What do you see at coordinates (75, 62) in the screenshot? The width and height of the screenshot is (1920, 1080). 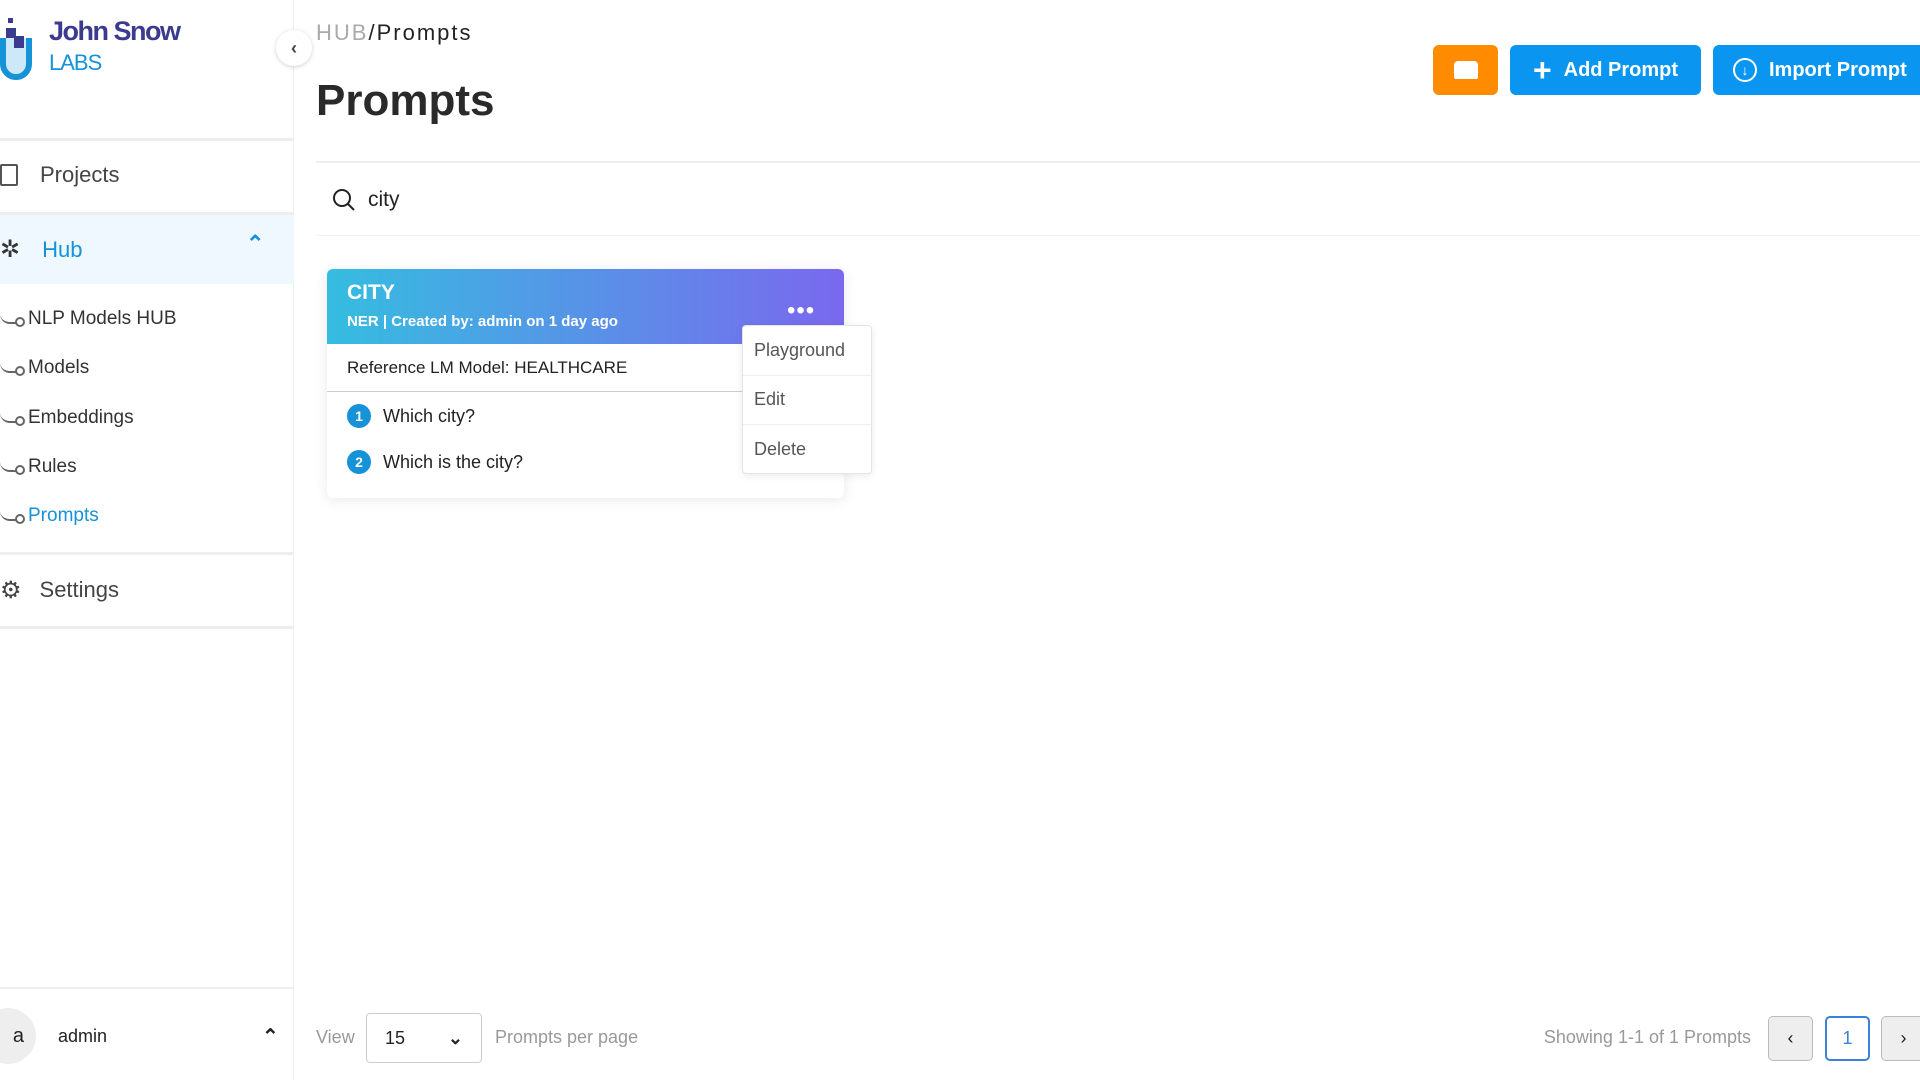 I see `logo-subtext: LABS` at bounding box center [75, 62].